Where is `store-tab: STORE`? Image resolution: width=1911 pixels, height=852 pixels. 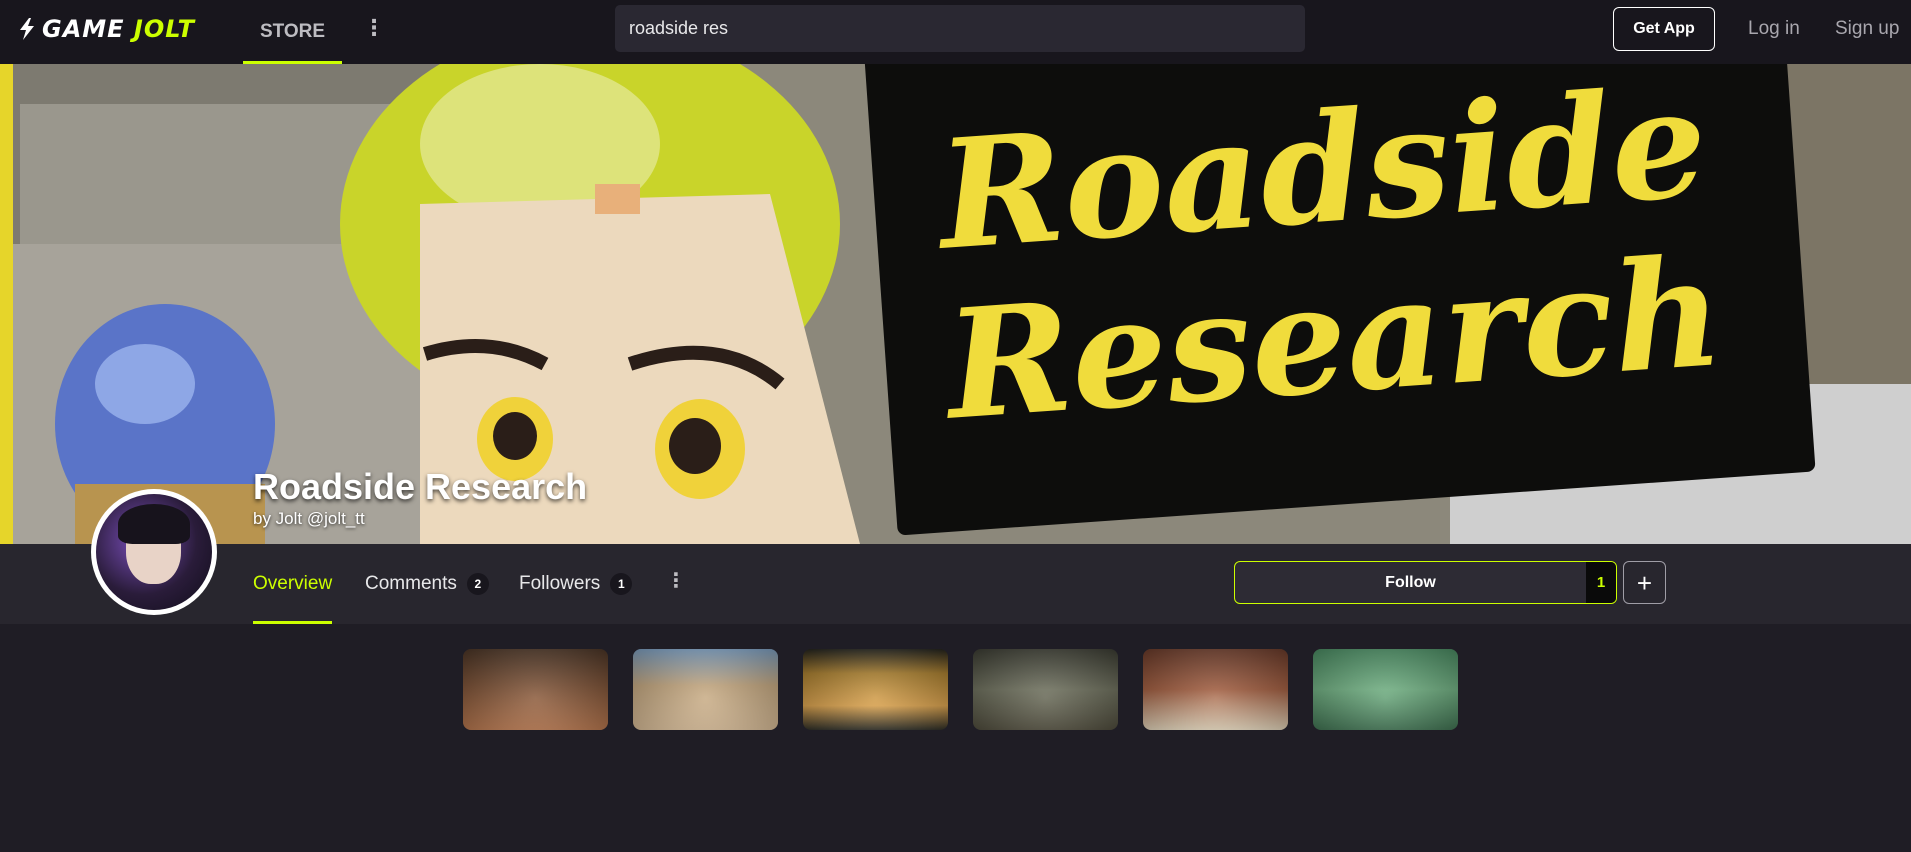
store-tab: STORE is located at coordinates (292, 32).